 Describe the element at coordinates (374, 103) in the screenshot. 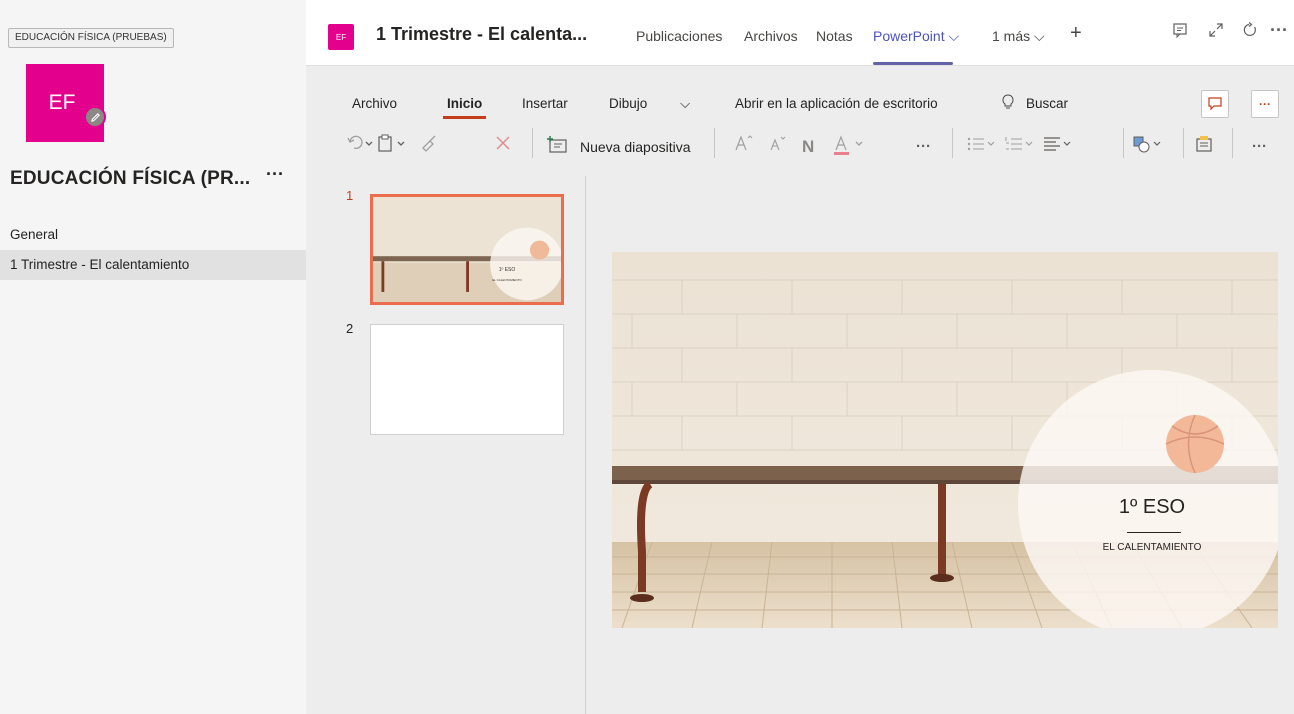

I see `menu-archivo: Archivo` at that location.